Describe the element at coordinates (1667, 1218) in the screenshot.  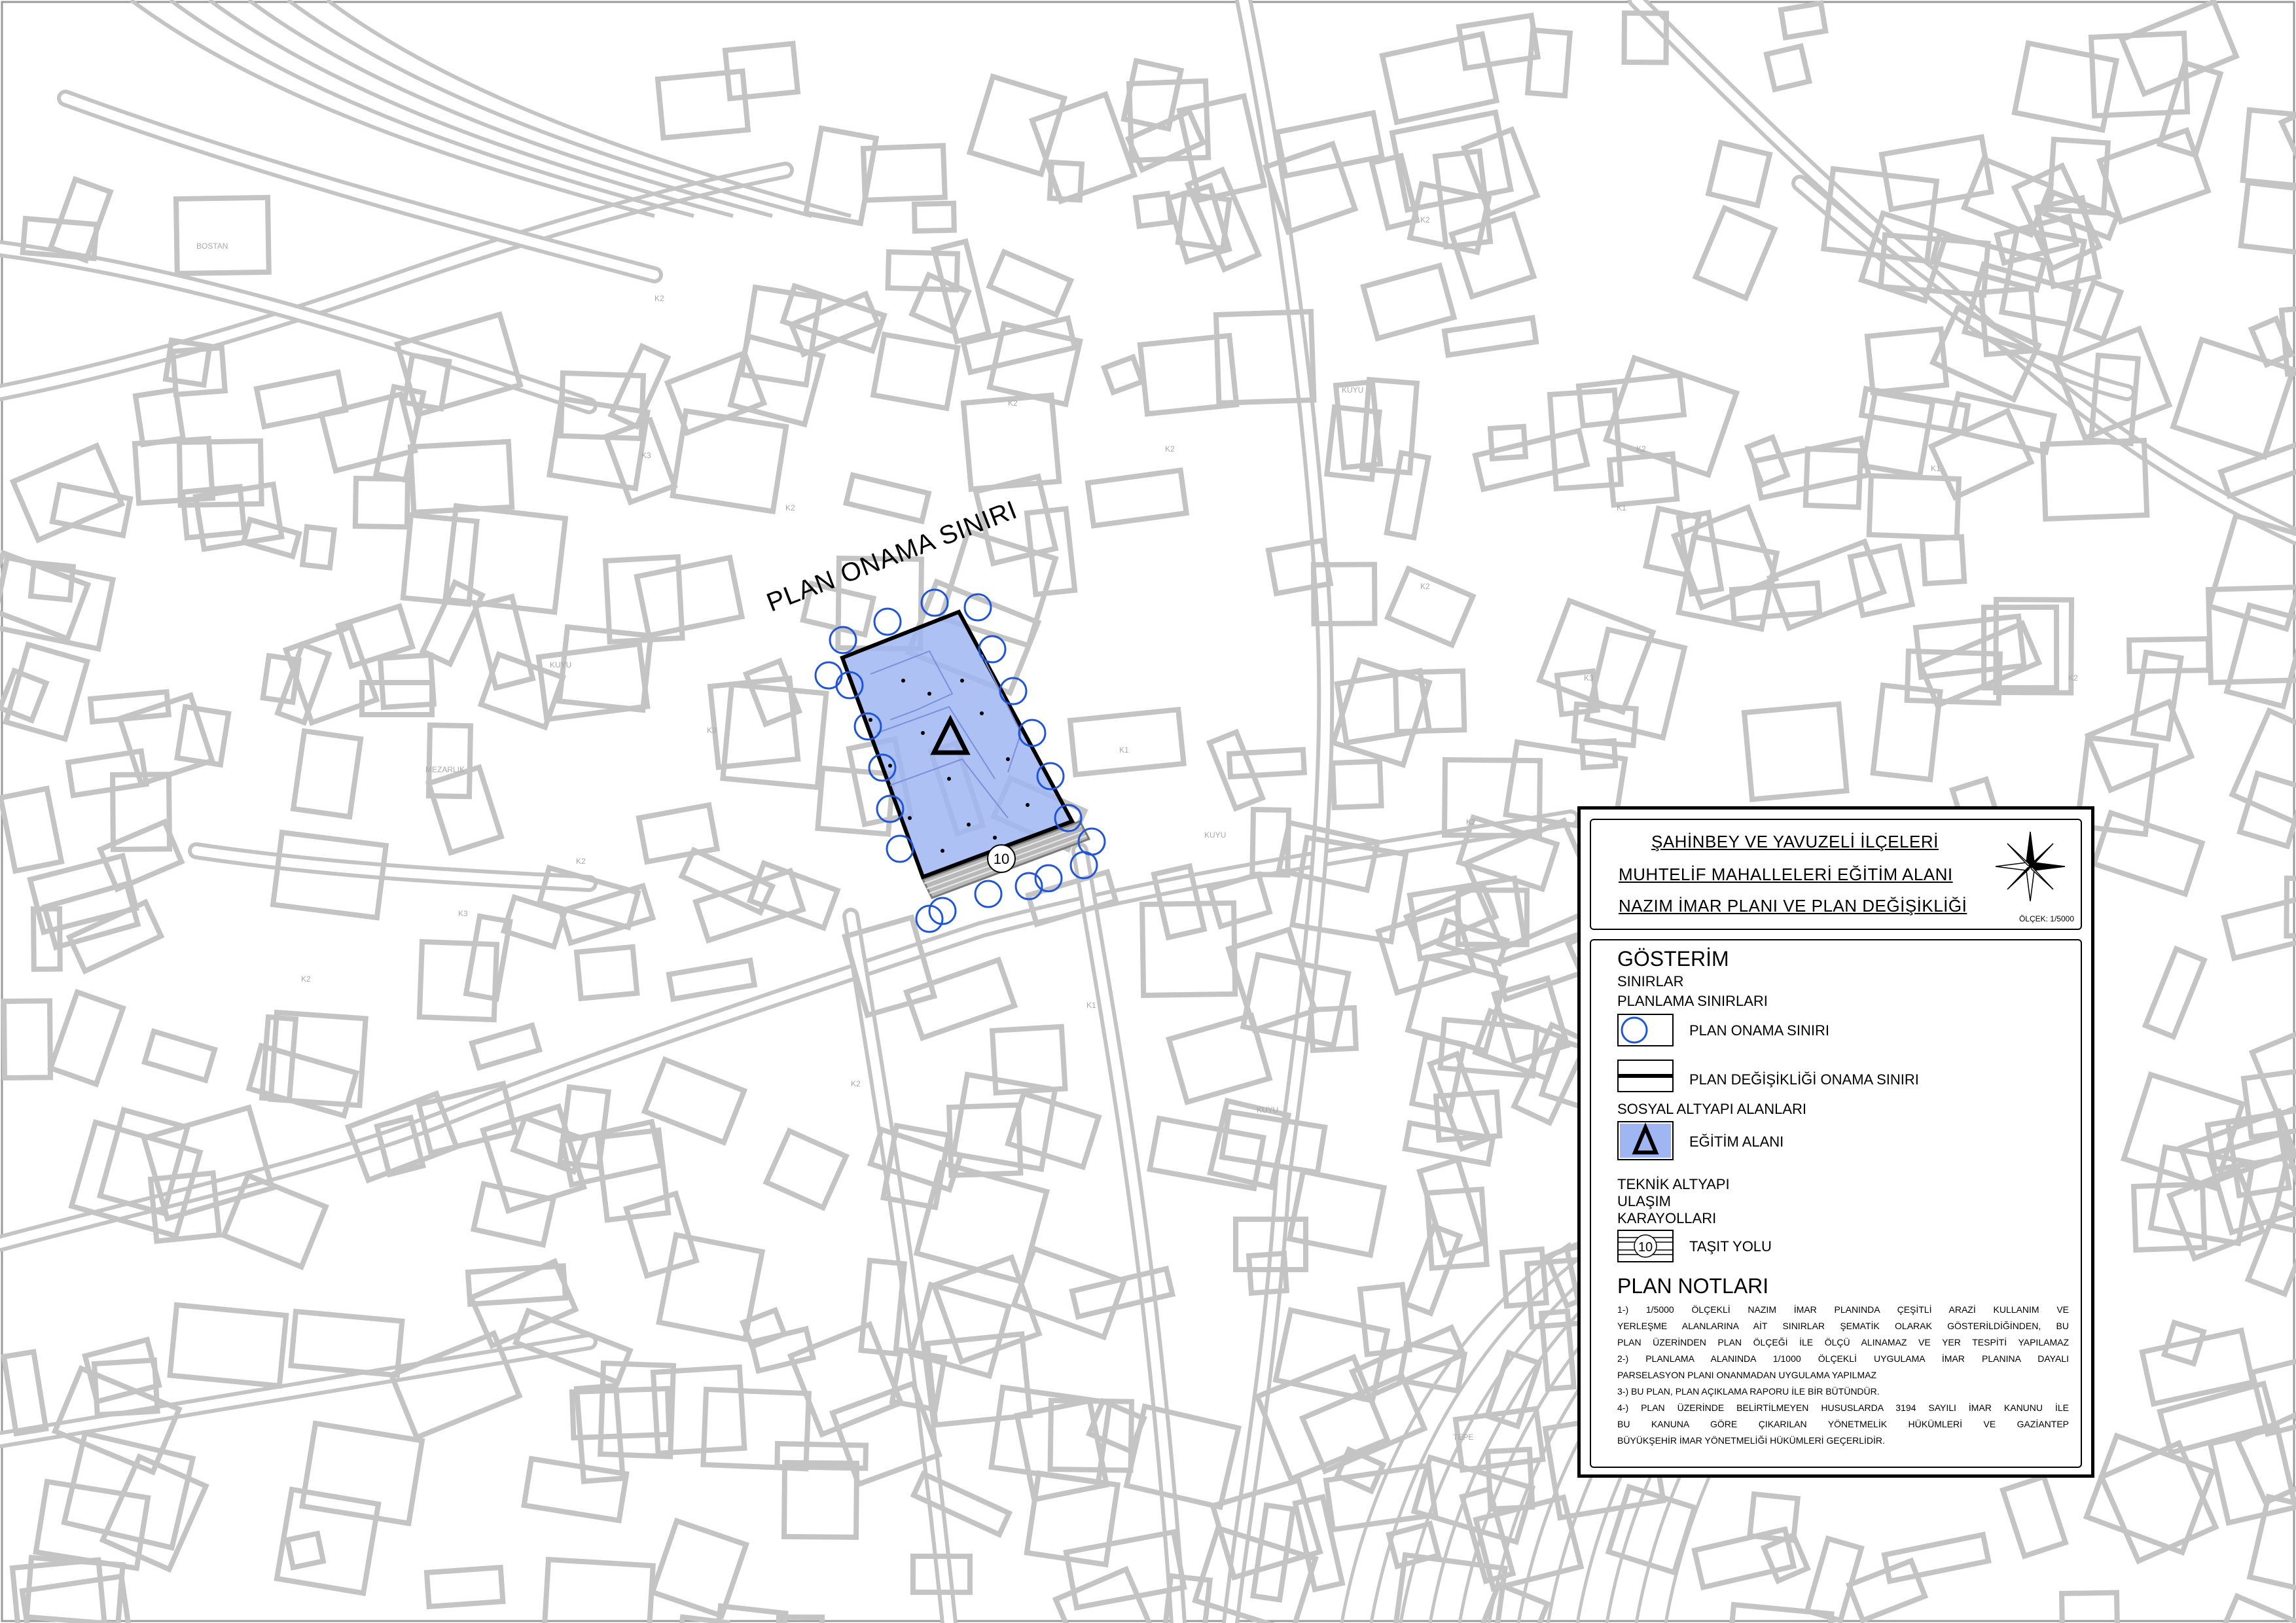
I see `legend-karayollari: KARAYOLLARI` at that location.